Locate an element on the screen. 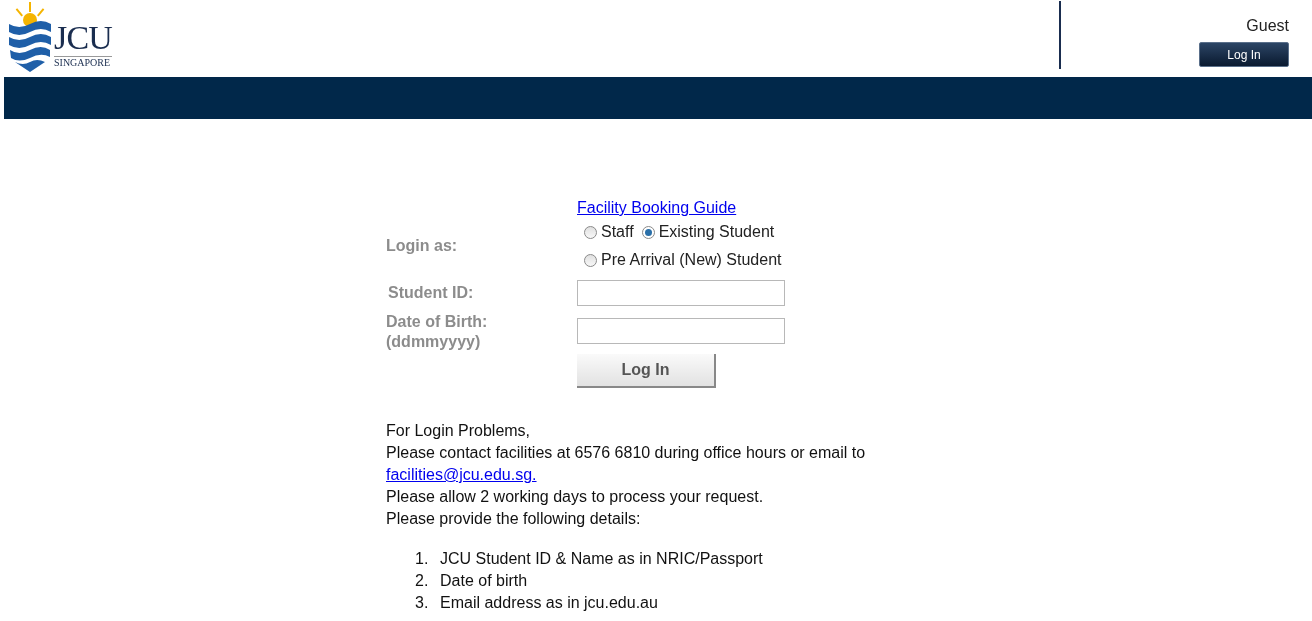  email-link: facilities@jcu.edu.sg. is located at coordinates (461, 474).